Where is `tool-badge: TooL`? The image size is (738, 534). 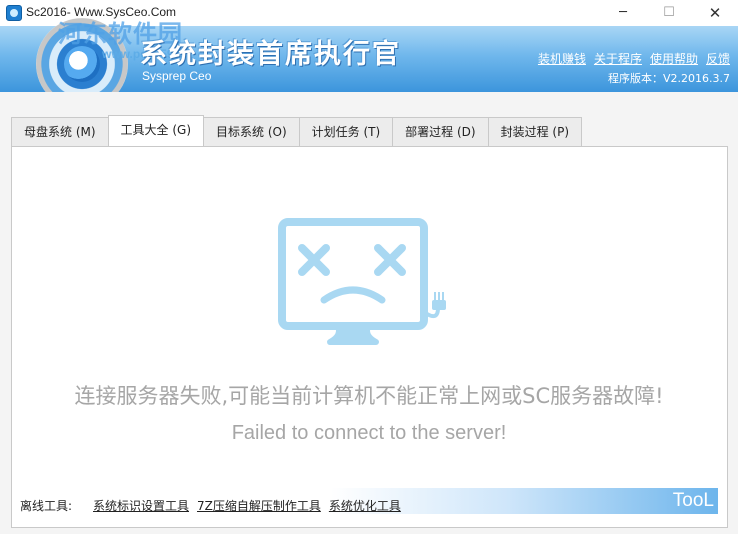 tool-badge: TooL is located at coordinates (693, 500).